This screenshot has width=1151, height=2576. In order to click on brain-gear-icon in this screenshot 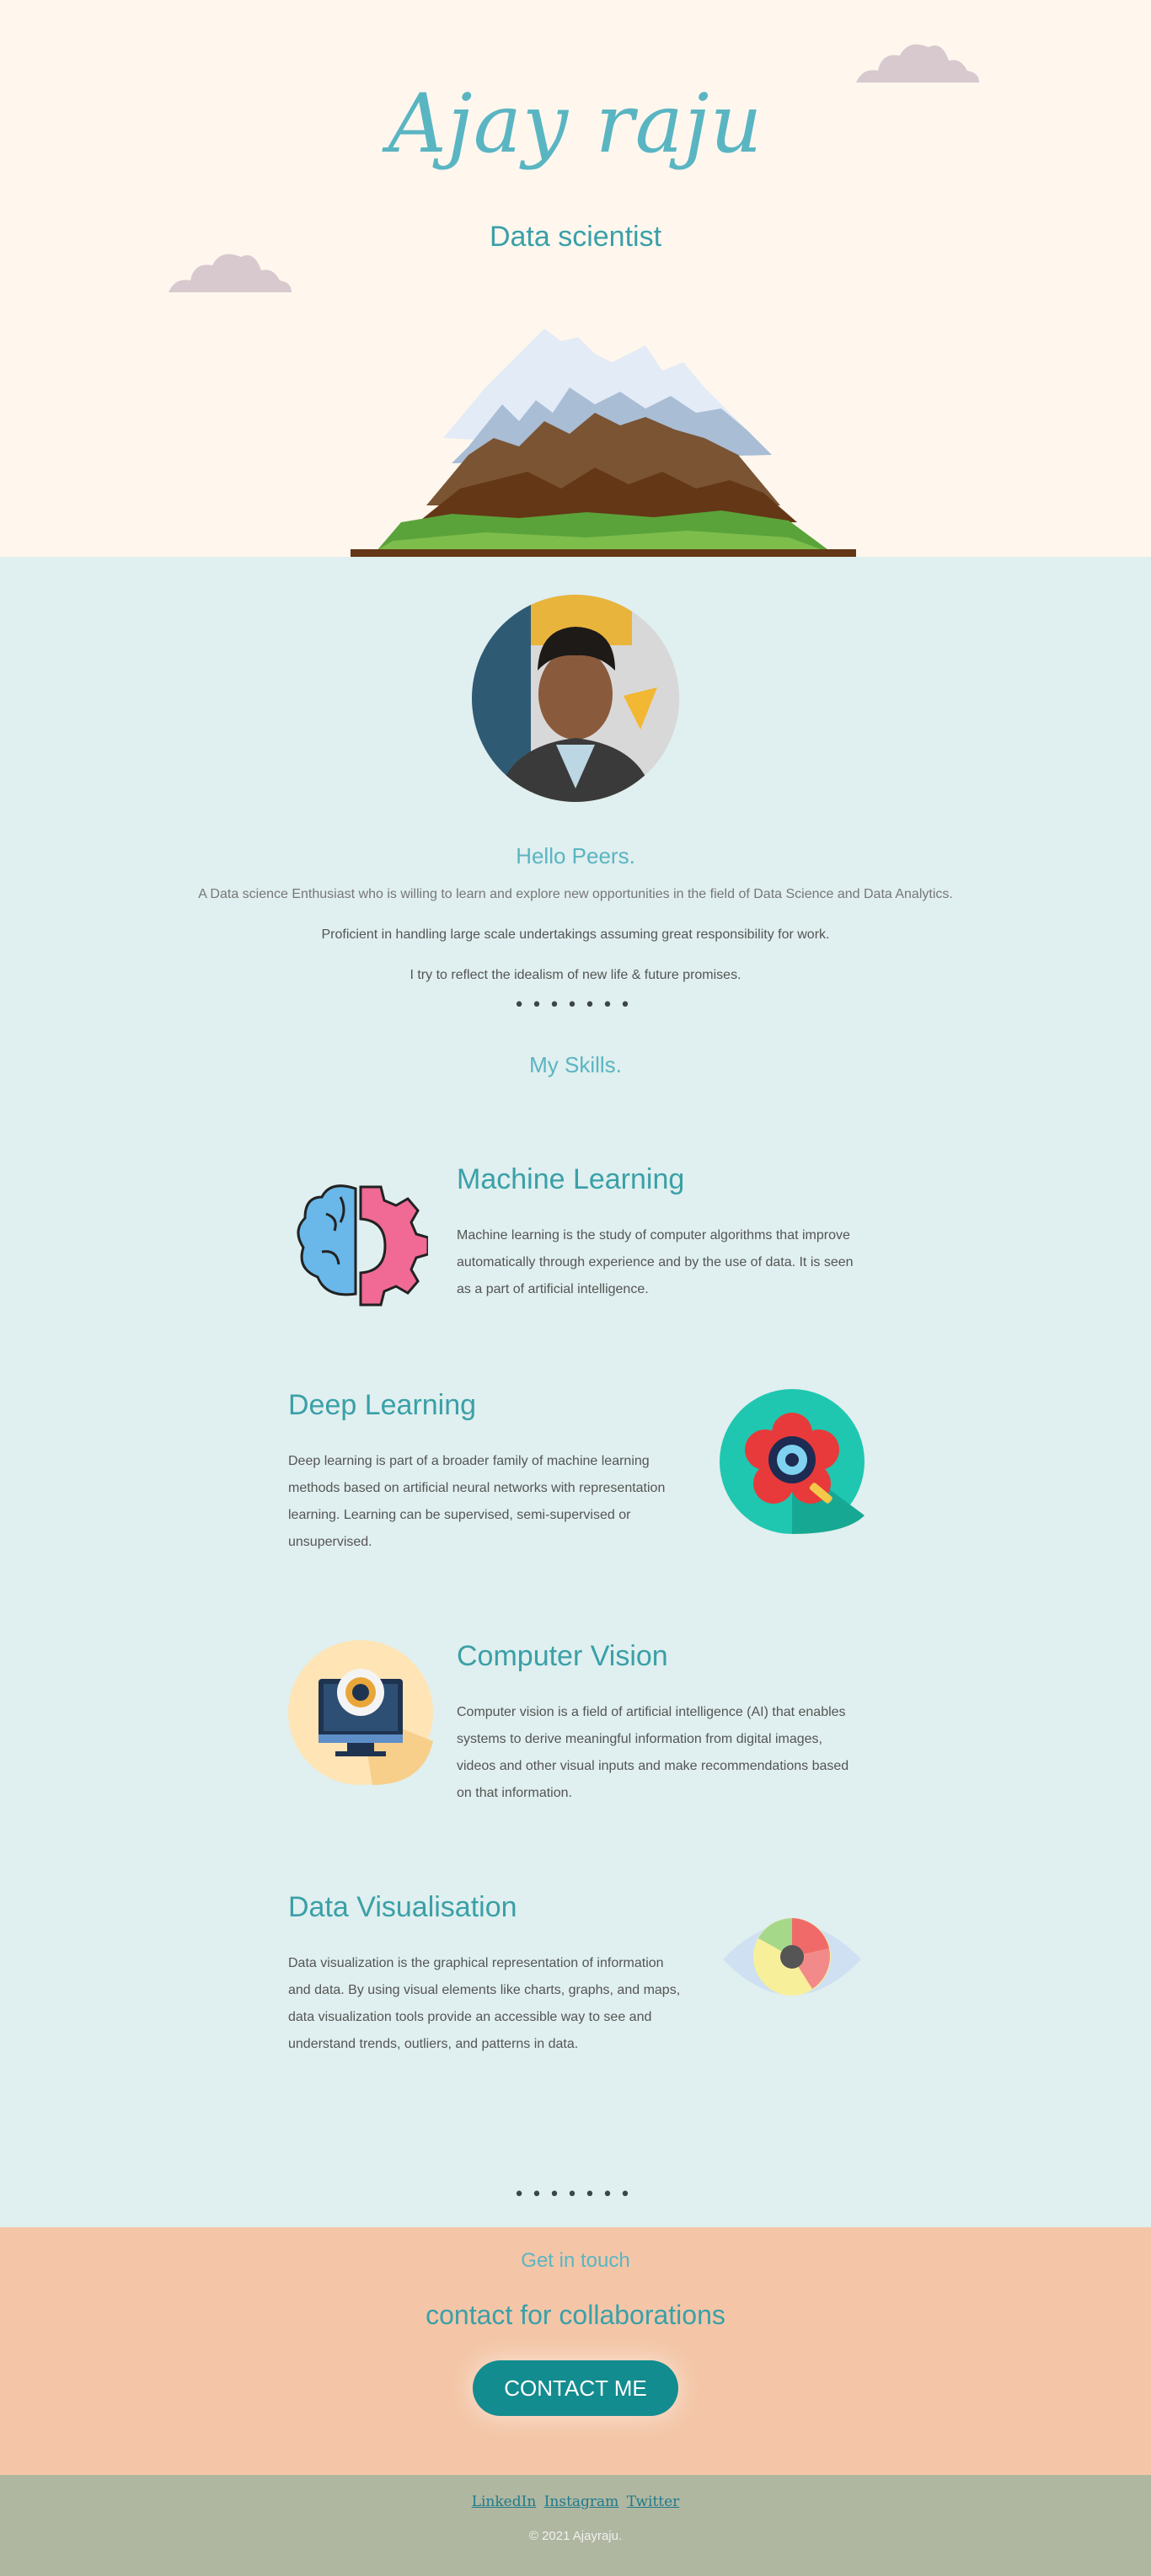, I will do `click(359, 1243)`.